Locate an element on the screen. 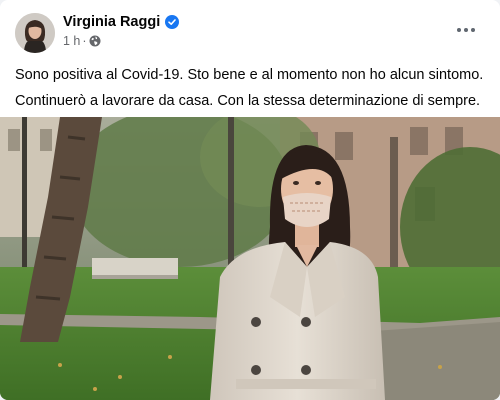 The width and height of the screenshot is (500, 400). author-avatar is located at coordinates (35, 33).